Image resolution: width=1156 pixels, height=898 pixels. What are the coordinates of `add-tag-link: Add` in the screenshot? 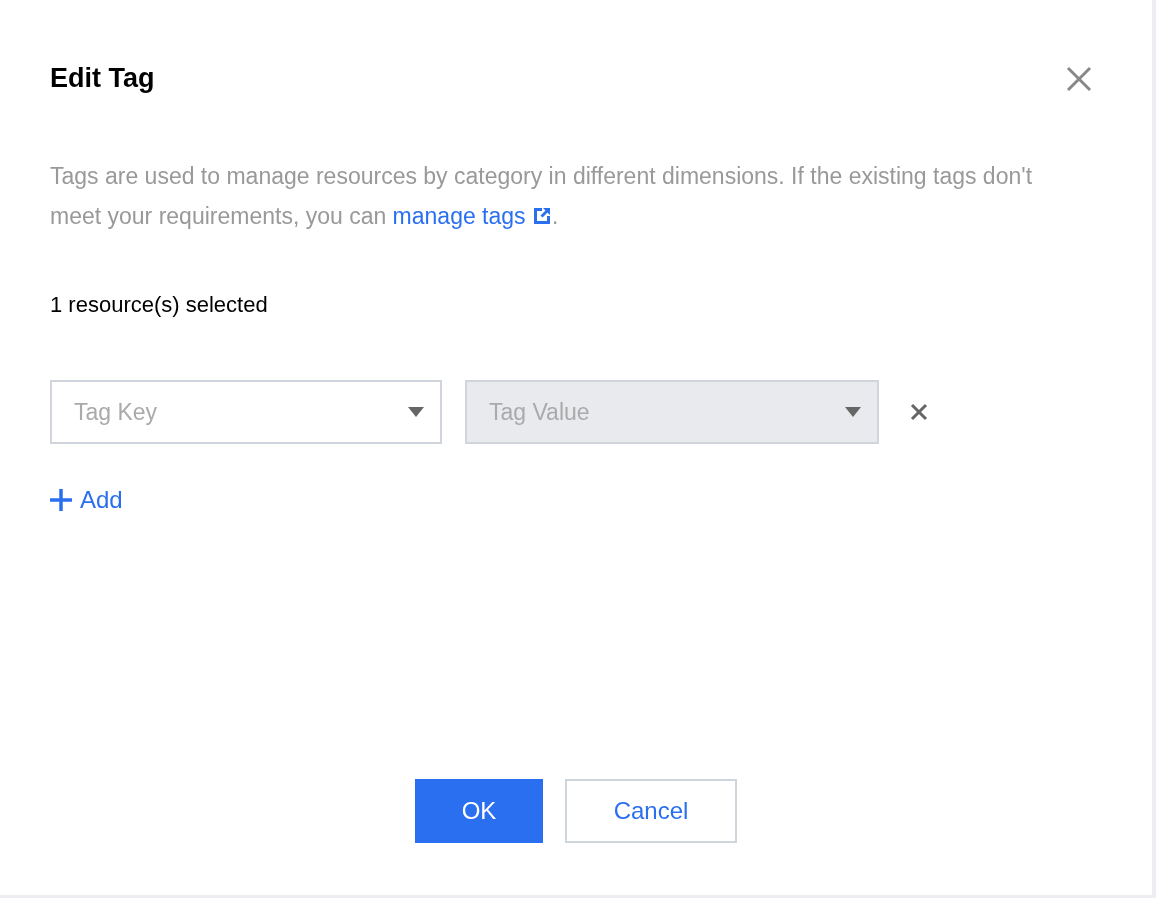 It's located at (576, 500).